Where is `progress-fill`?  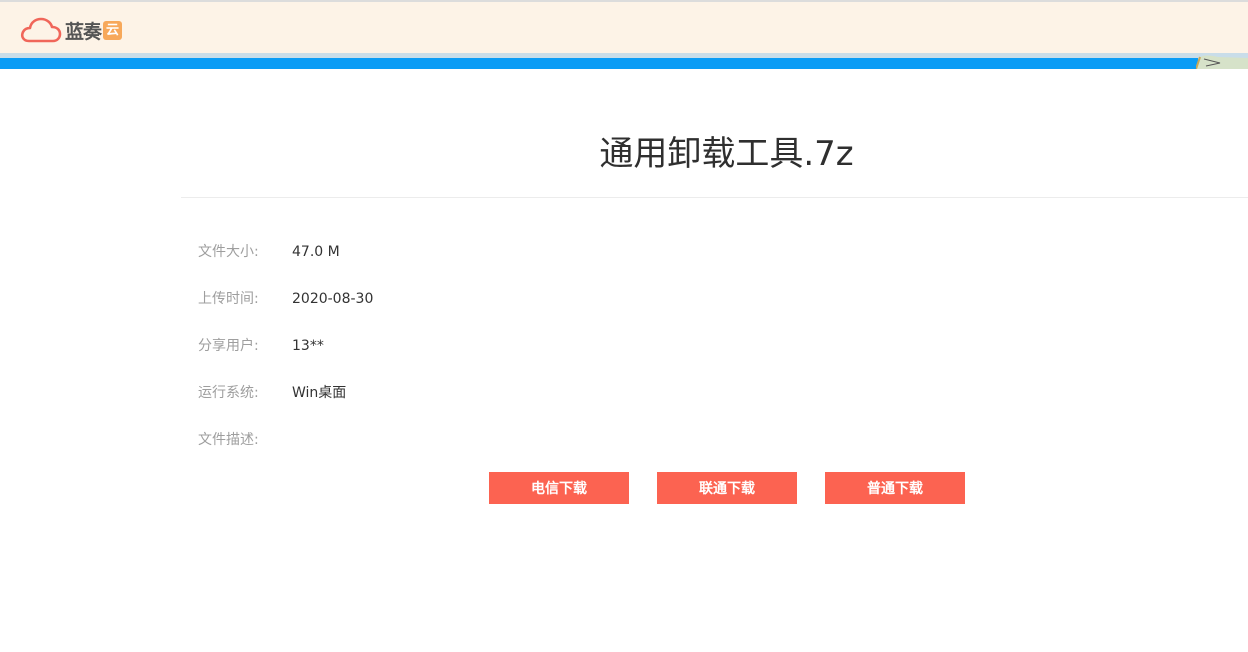
progress-fill is located at coordinates (599, 63).